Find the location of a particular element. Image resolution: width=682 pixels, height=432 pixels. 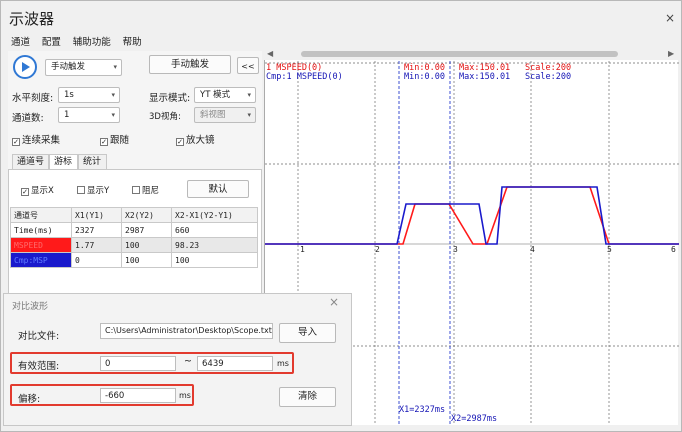

x-tick-label: 1 is located at coordinates (302, 249).